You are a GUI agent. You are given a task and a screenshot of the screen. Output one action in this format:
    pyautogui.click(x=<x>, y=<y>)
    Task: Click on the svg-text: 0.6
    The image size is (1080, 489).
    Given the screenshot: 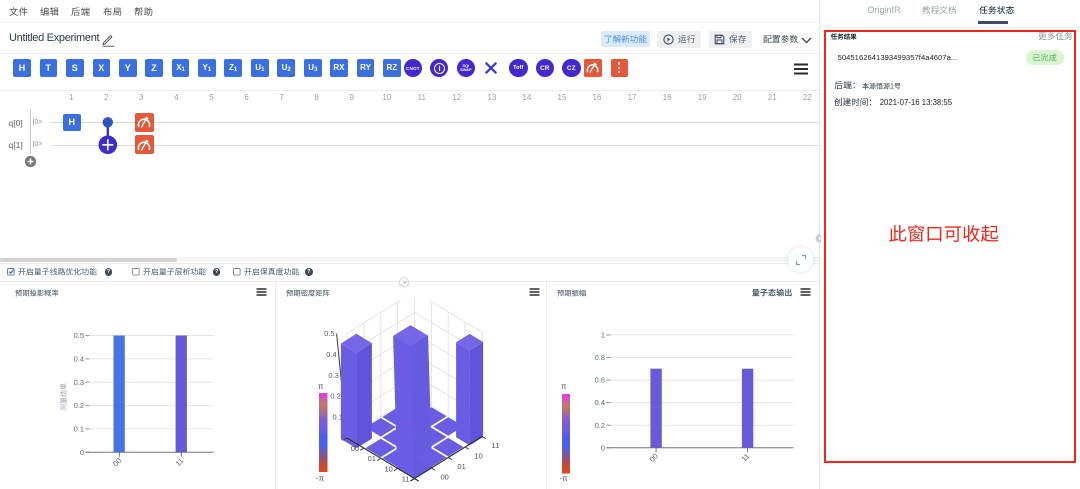 What is the action you would take?
    pyautogui.click(x=600, y=380)
    